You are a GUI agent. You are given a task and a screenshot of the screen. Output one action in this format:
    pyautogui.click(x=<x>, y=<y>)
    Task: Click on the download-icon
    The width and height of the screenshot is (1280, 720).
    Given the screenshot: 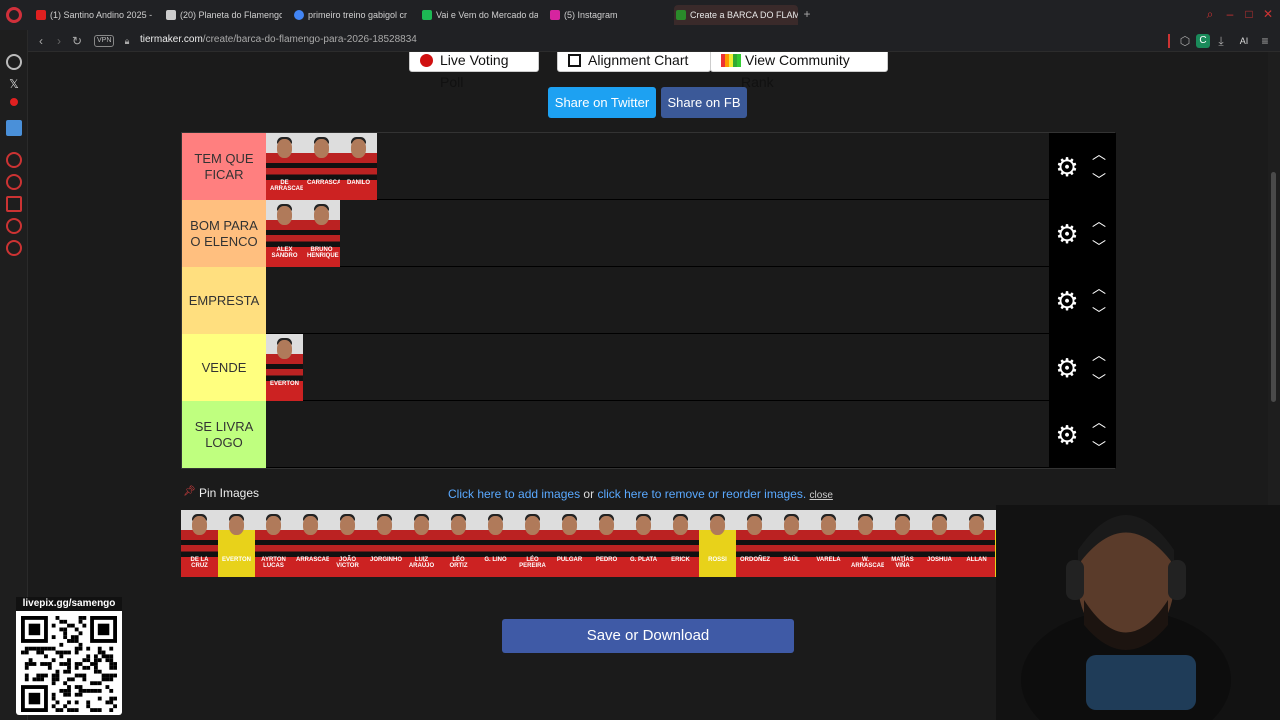 What is the action you would take?
    pyautogui.click(x=14, y=204)
    